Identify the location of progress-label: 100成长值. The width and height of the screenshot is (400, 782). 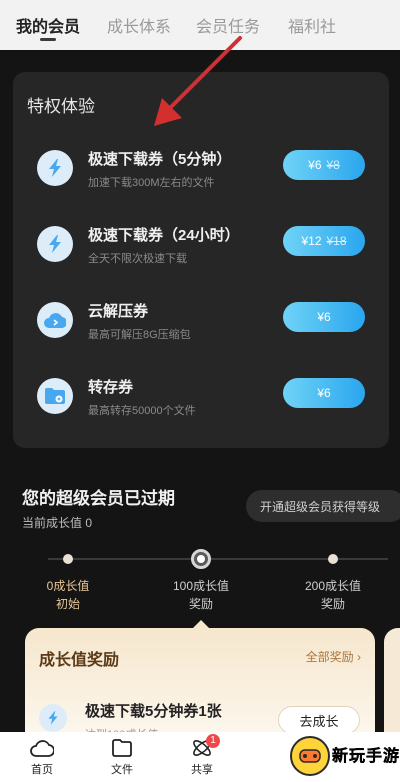
(201, 586).